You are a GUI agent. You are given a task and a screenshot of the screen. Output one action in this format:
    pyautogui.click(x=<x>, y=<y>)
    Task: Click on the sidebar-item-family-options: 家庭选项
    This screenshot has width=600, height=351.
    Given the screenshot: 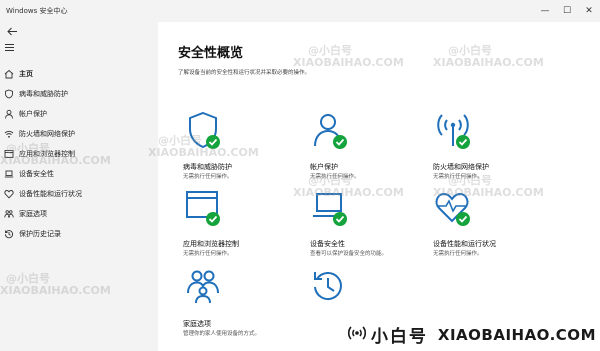 What is the action you would take?
    pyautogui.click(x=79, y=214)
    